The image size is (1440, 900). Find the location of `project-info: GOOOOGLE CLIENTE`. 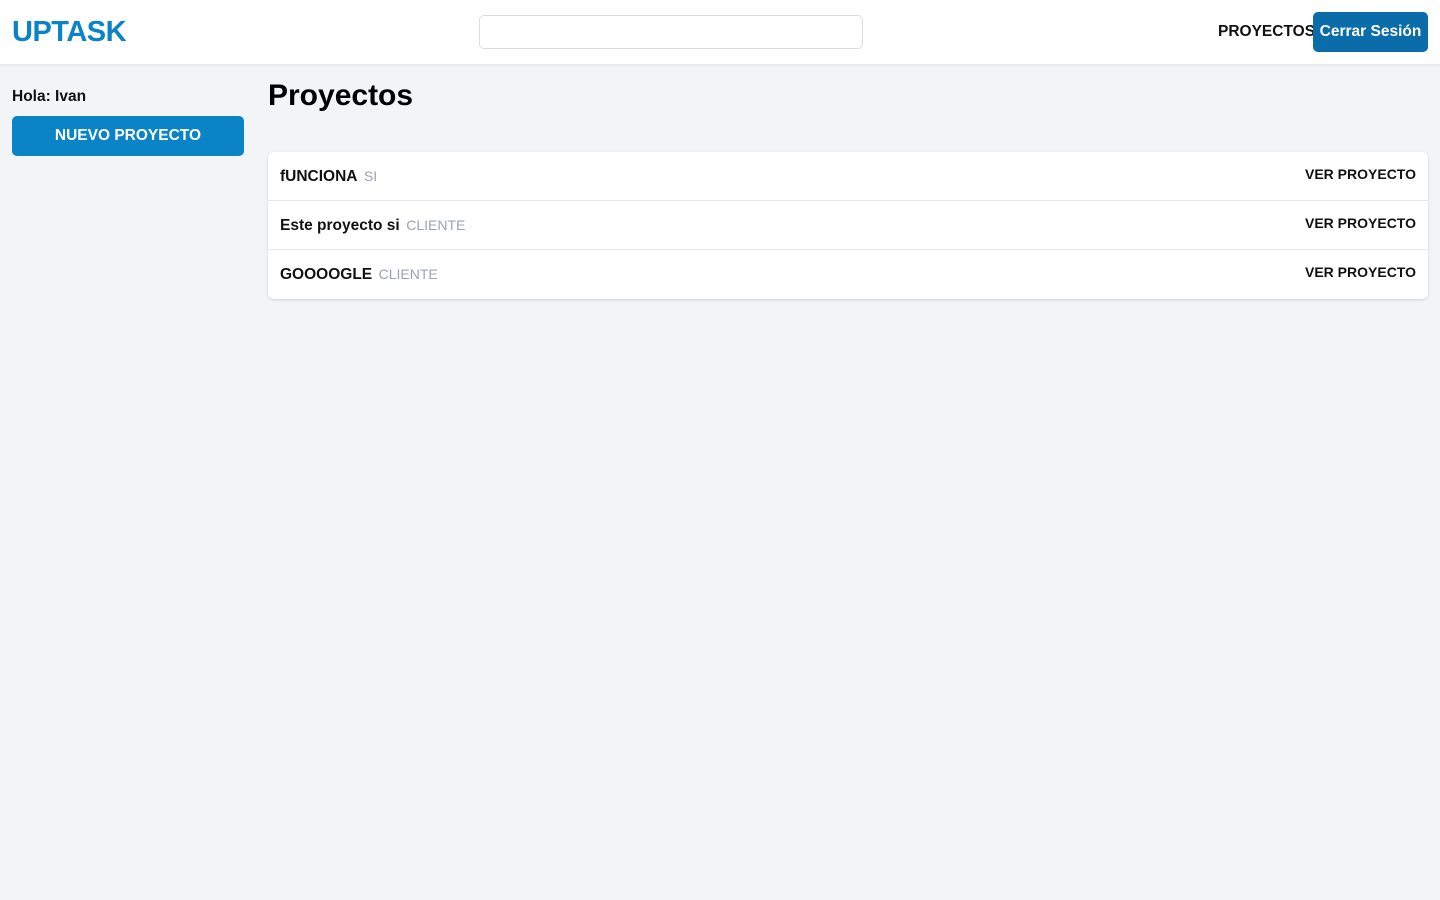

project-info: GOOOOGLE CLIENTE is located at coordinates (359, 274).